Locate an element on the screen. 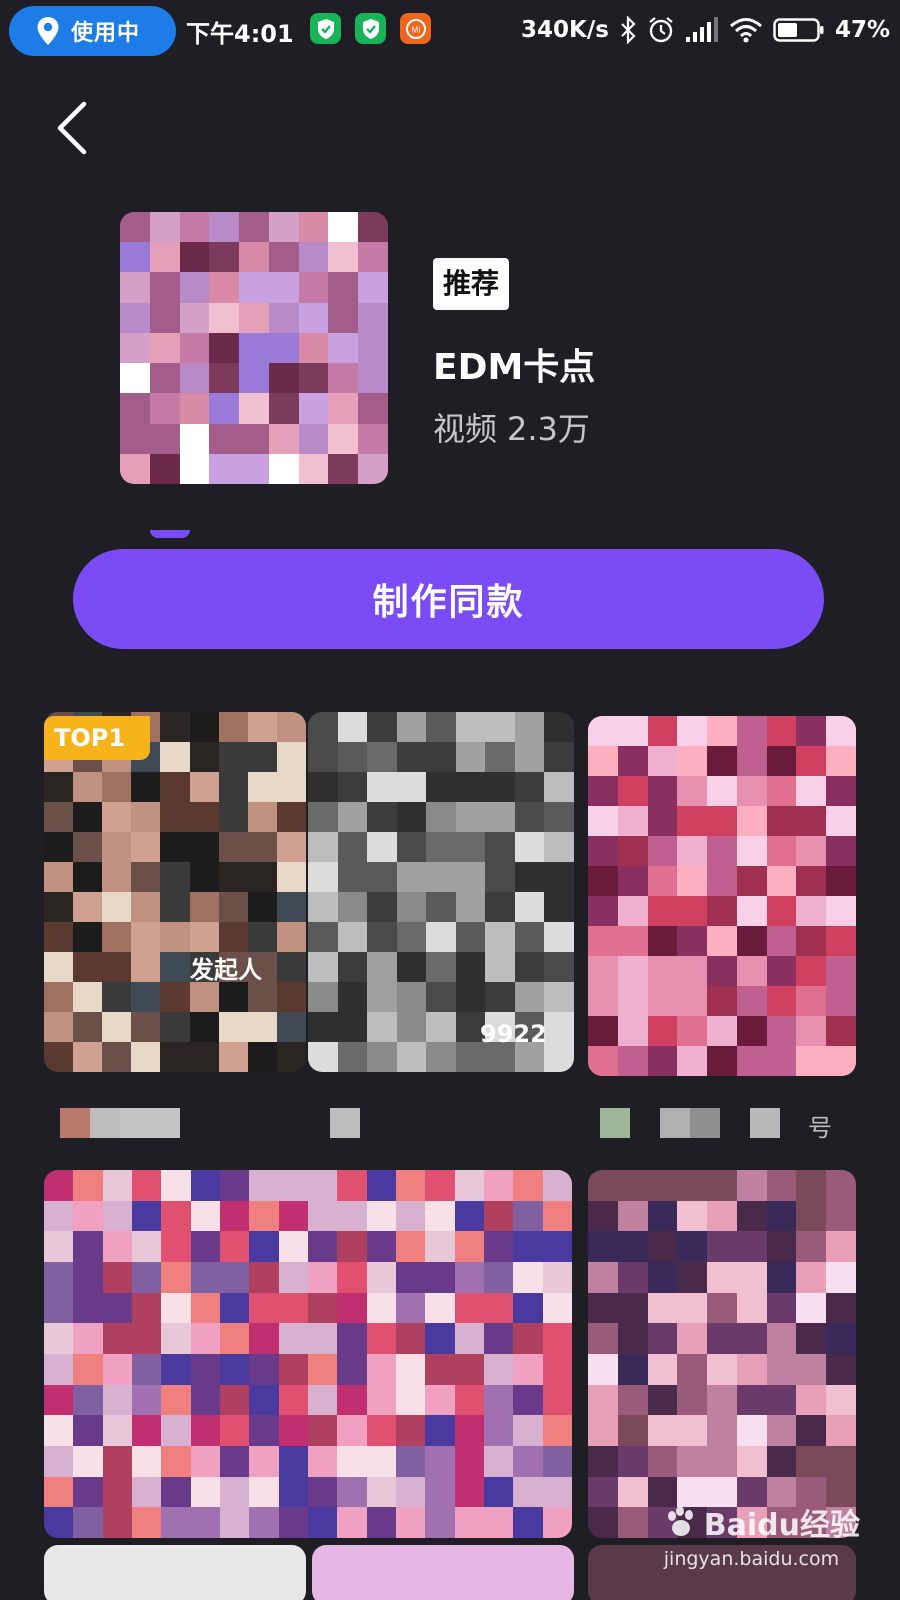  video-count: 视频 2.3万 is located at coordinates (511, 427).